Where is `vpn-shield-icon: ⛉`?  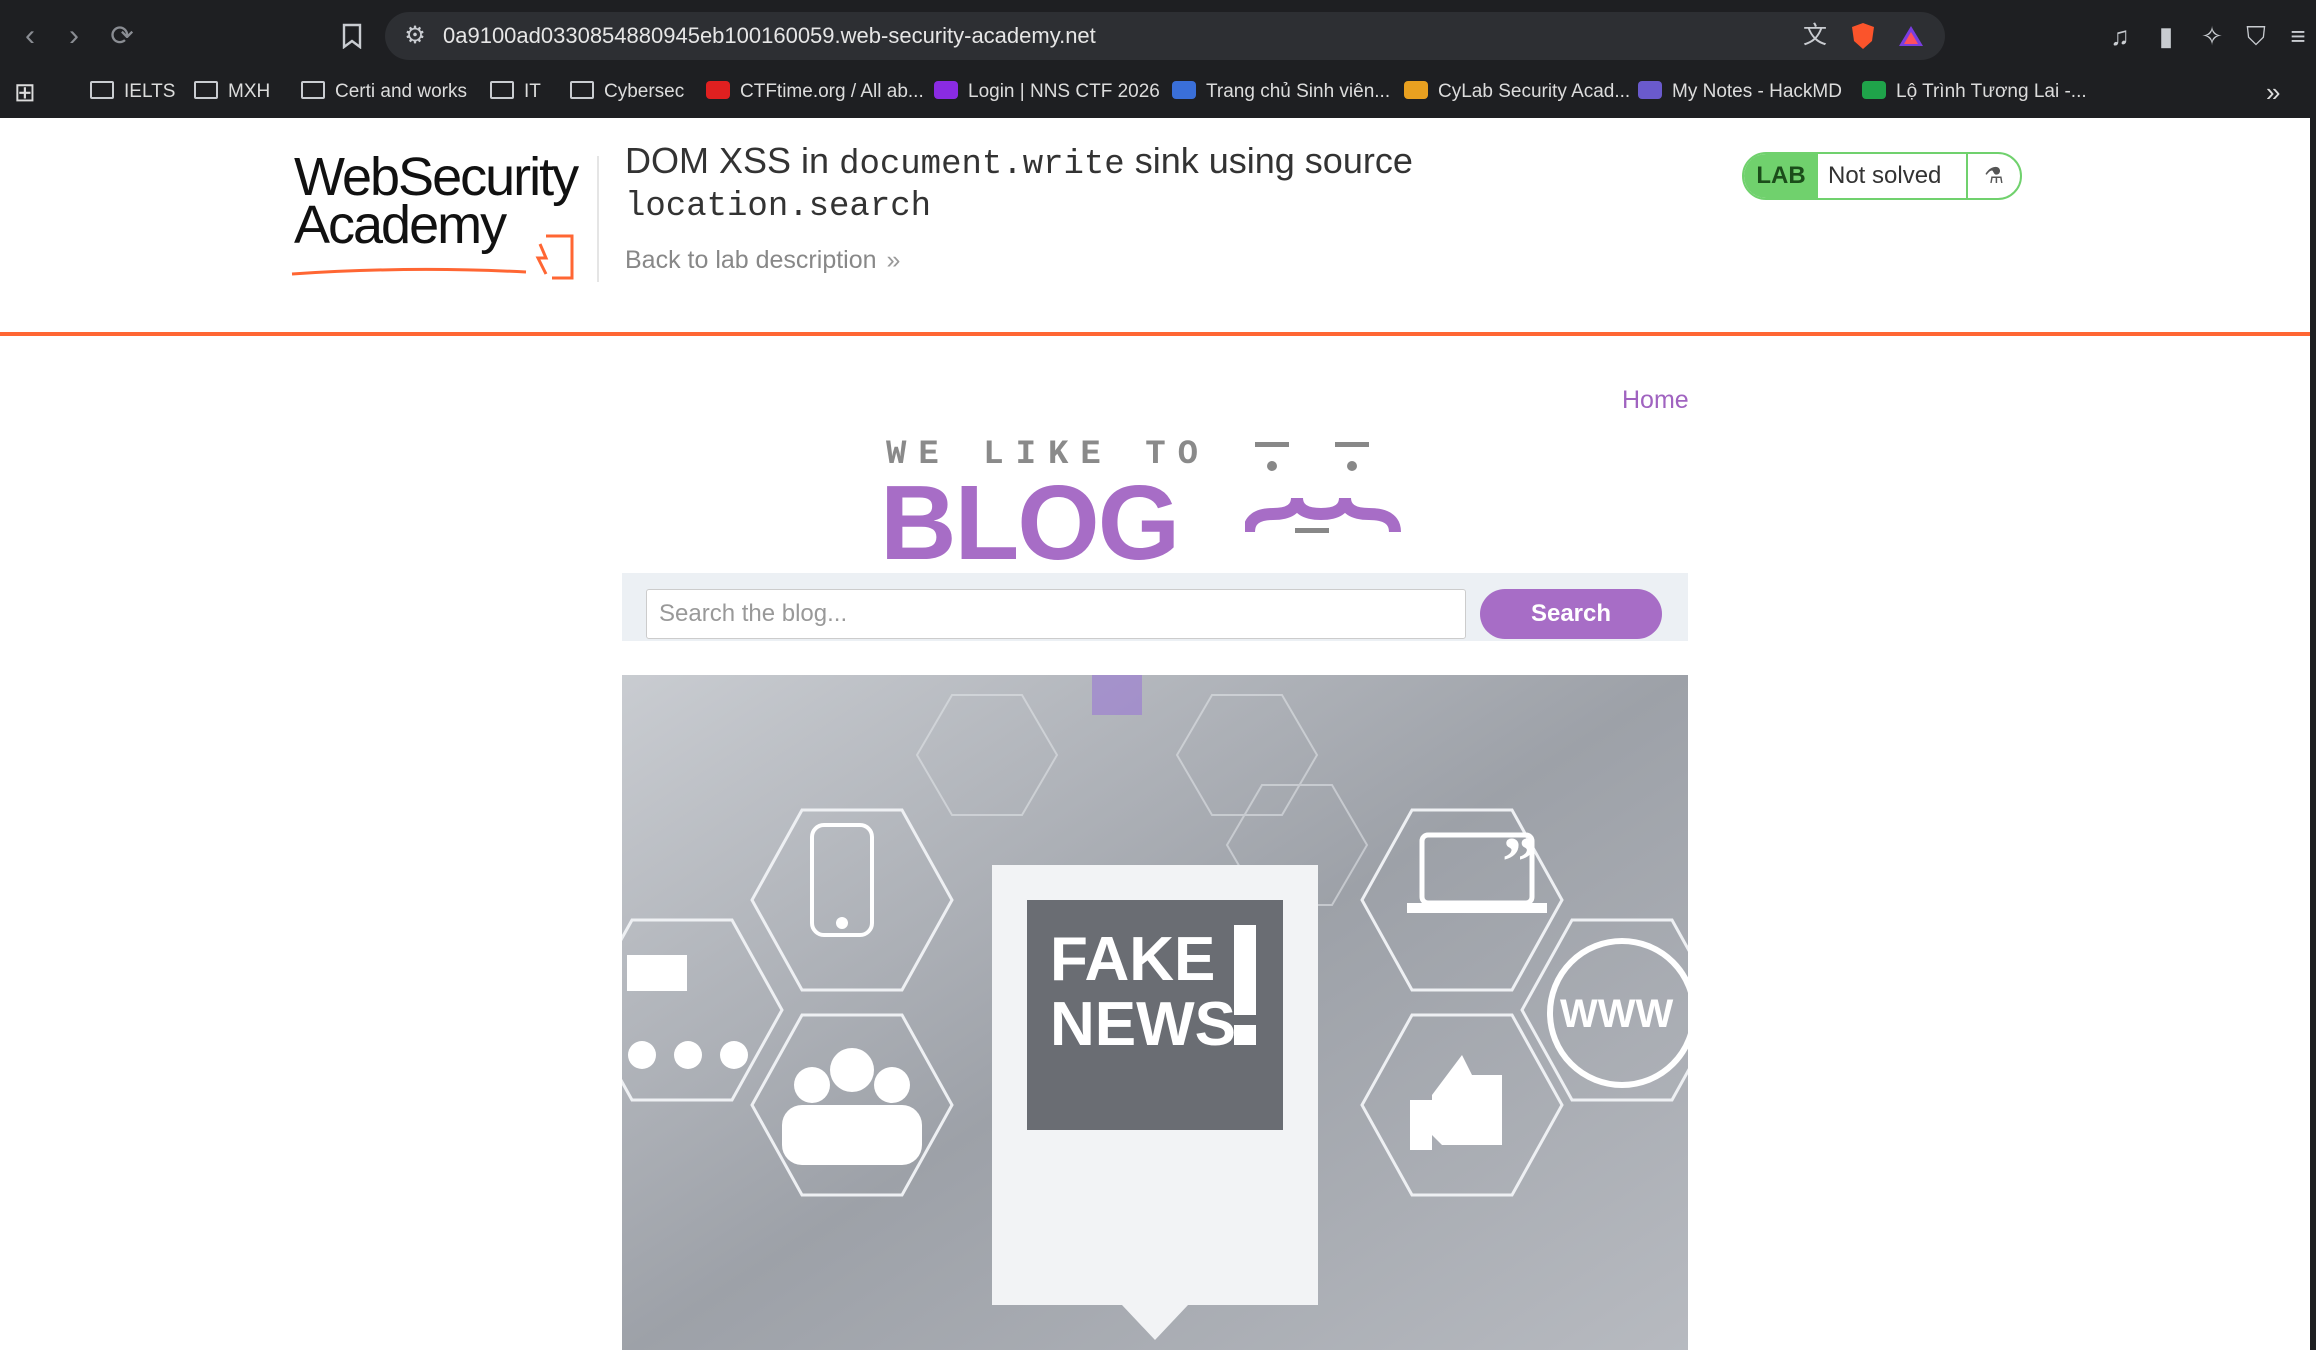
vpn-shield-icon: ⛉ is located at coordinates (2256, 36).